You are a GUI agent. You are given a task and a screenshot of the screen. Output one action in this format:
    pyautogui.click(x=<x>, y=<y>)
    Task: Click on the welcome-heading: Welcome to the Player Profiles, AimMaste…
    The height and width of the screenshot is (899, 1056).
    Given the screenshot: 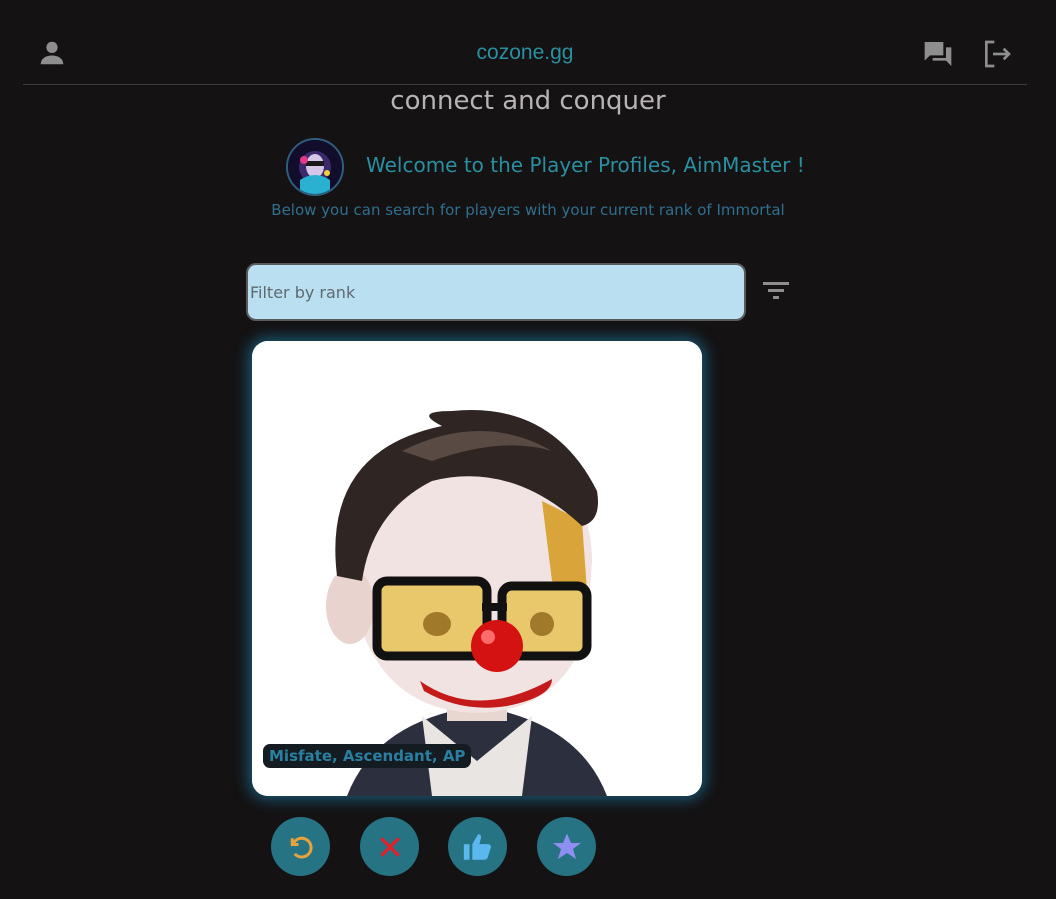 What is the action you would take?
    pyautogui.click(x=585, y=165)
    